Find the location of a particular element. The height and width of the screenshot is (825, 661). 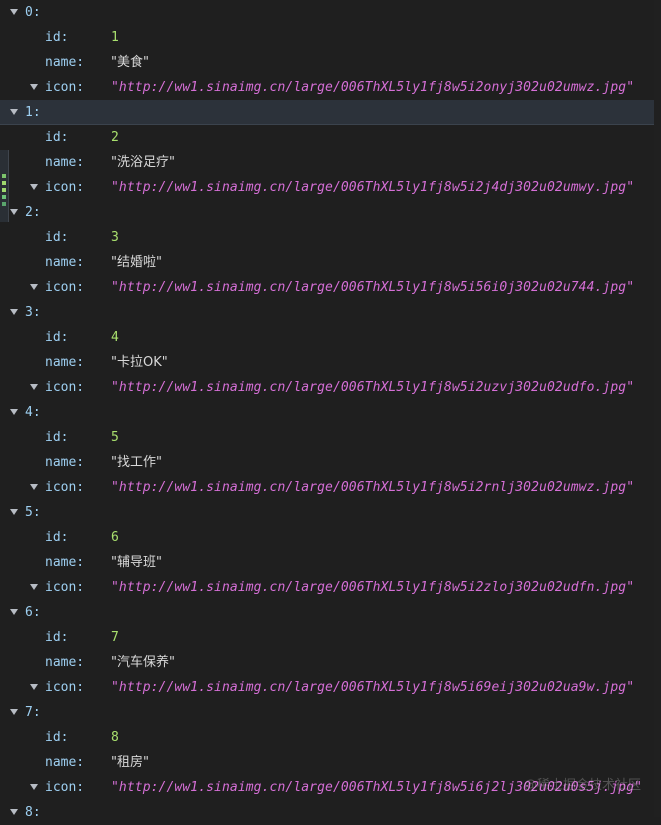

array-index: 6: is located at coordinates (33, 612).